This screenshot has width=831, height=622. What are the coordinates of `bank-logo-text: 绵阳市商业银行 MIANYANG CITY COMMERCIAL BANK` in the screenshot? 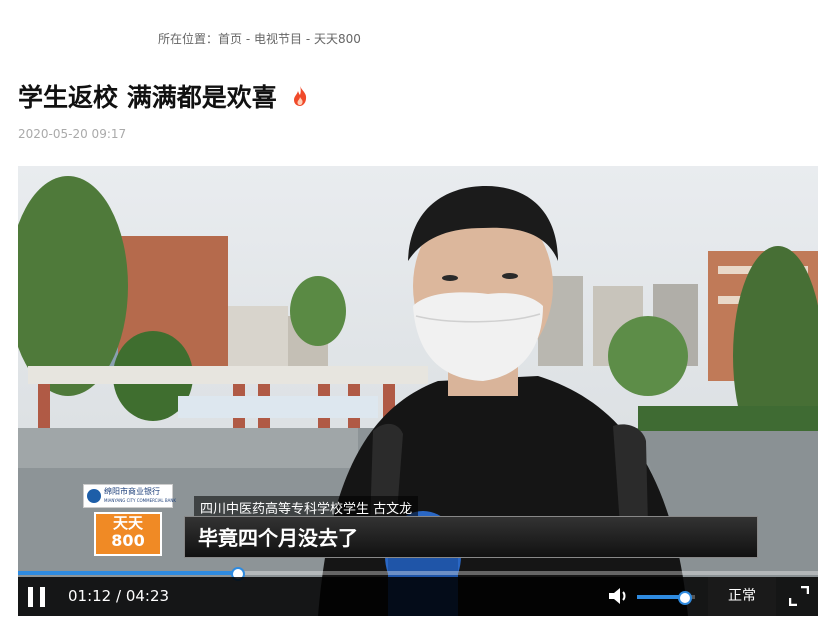 It's located at (140, 496).